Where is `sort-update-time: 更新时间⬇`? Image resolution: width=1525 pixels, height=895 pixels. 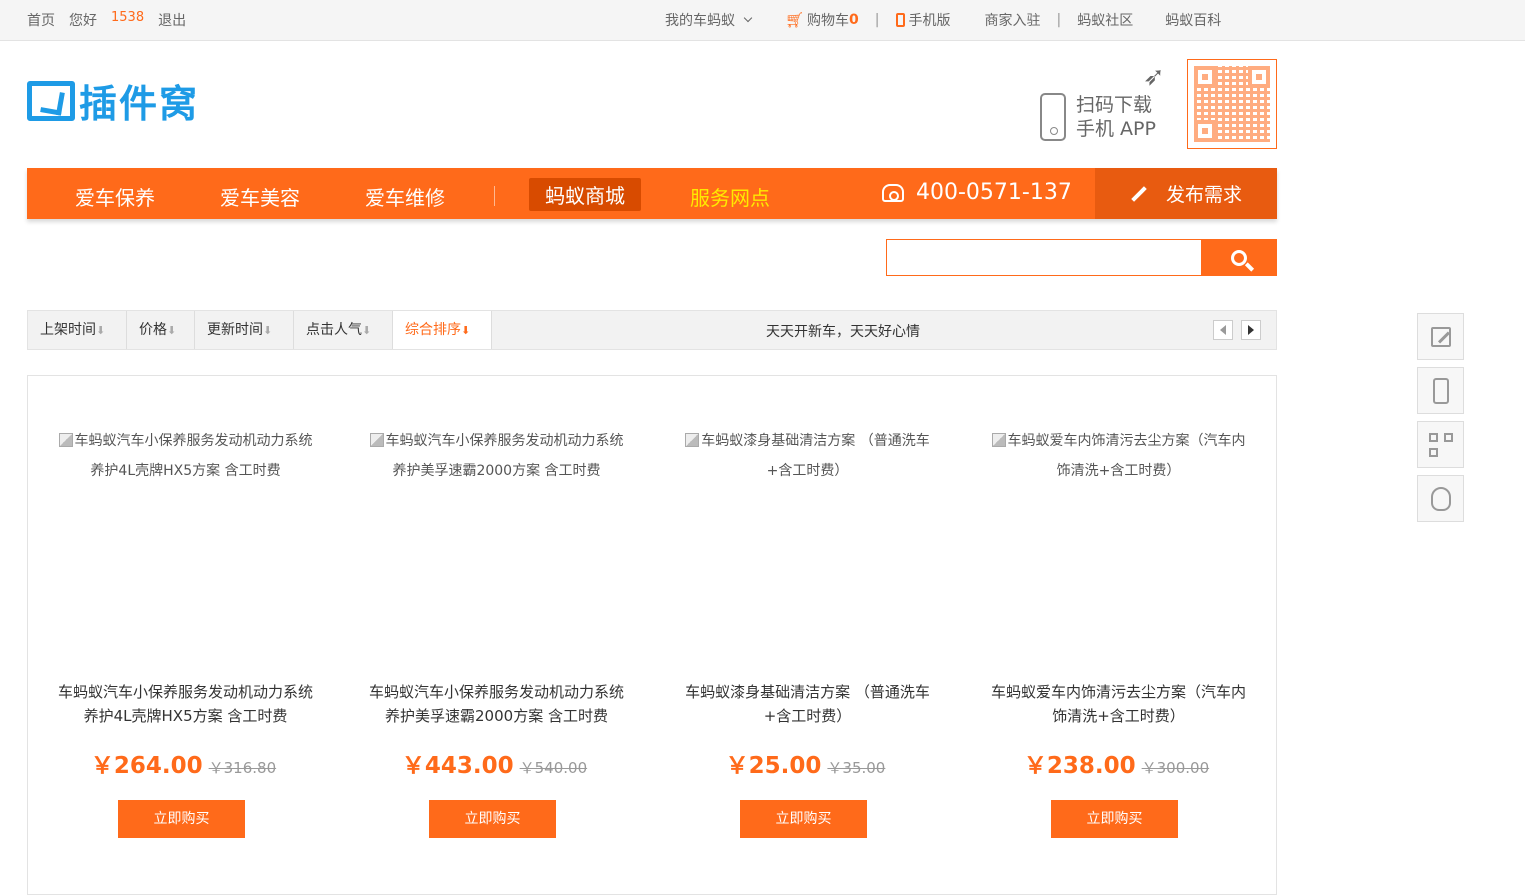
sort-update-time: 更新时间⬇ is located at coordinates (244, 330).